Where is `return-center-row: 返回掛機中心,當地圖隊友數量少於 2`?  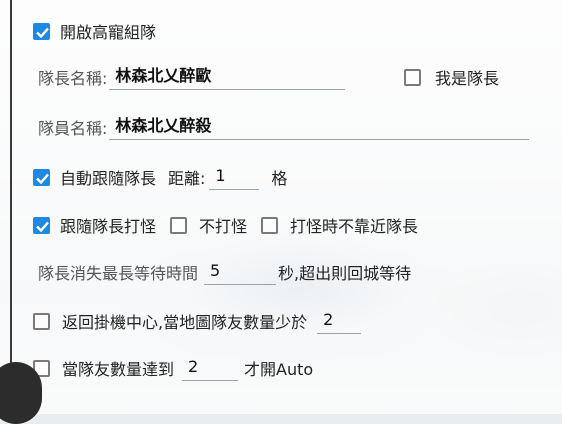 return-center-row: 返回掛機中心,當地圖隊友數量少於 2 is located at coordinates (197, 321).